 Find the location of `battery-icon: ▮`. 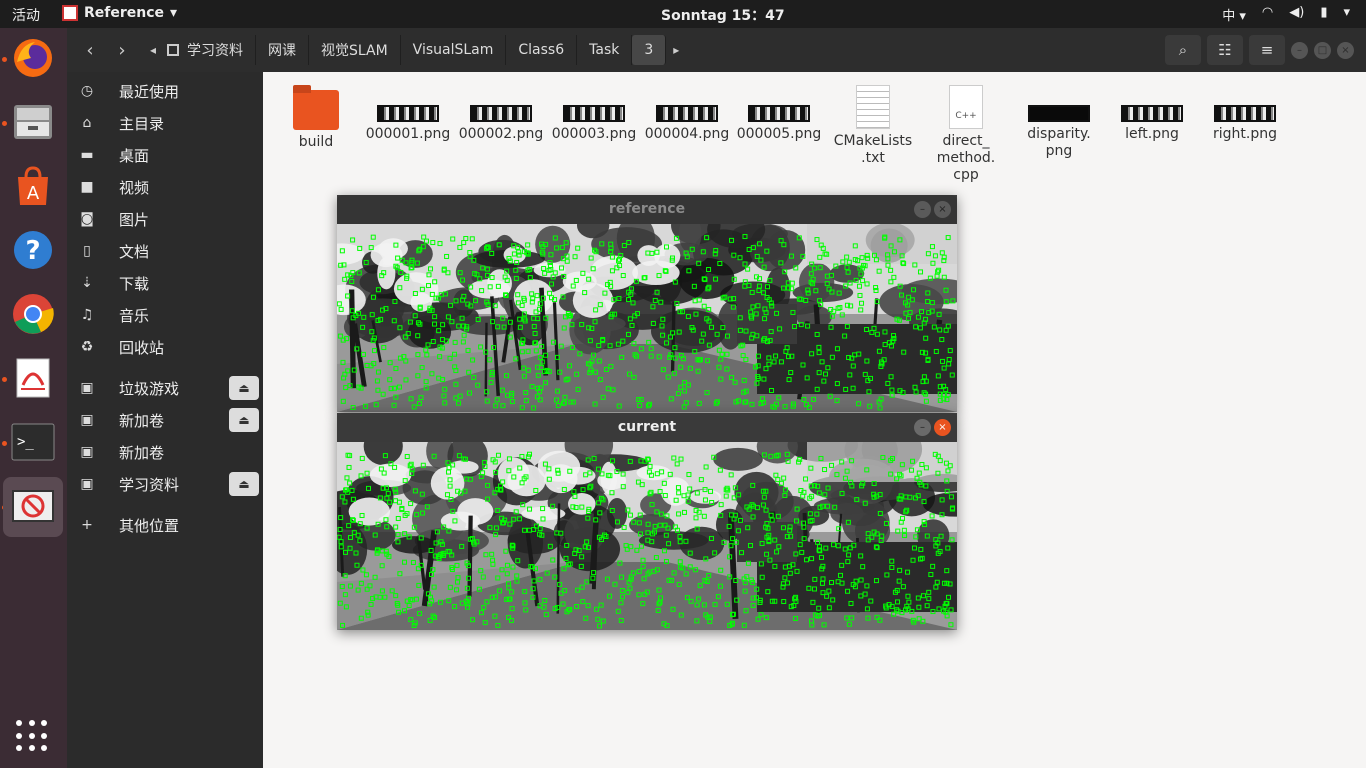

battery-icon: ▮ is located at coordinates (1323, 14).